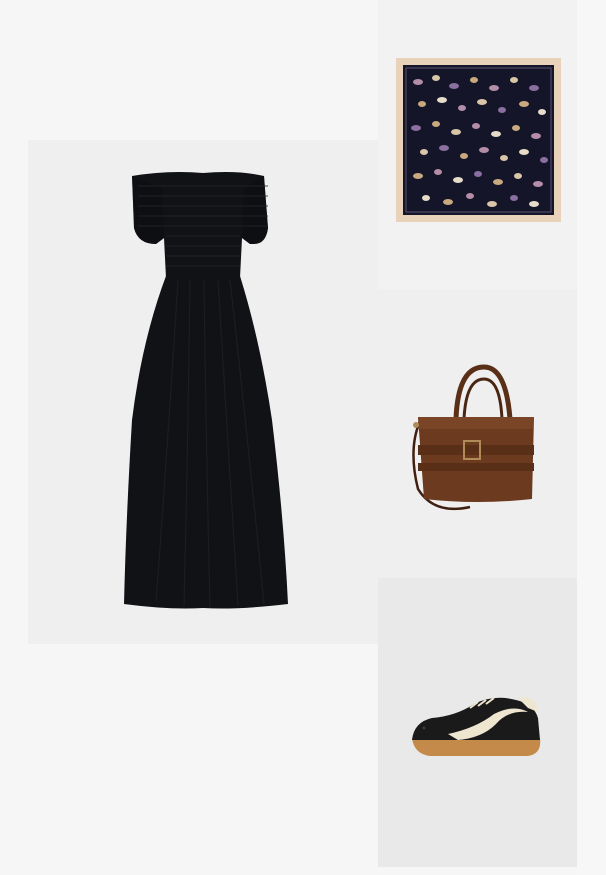  Describe the element at coordinates (591, 437) in the screenshot. I see `page-margin` at that location.